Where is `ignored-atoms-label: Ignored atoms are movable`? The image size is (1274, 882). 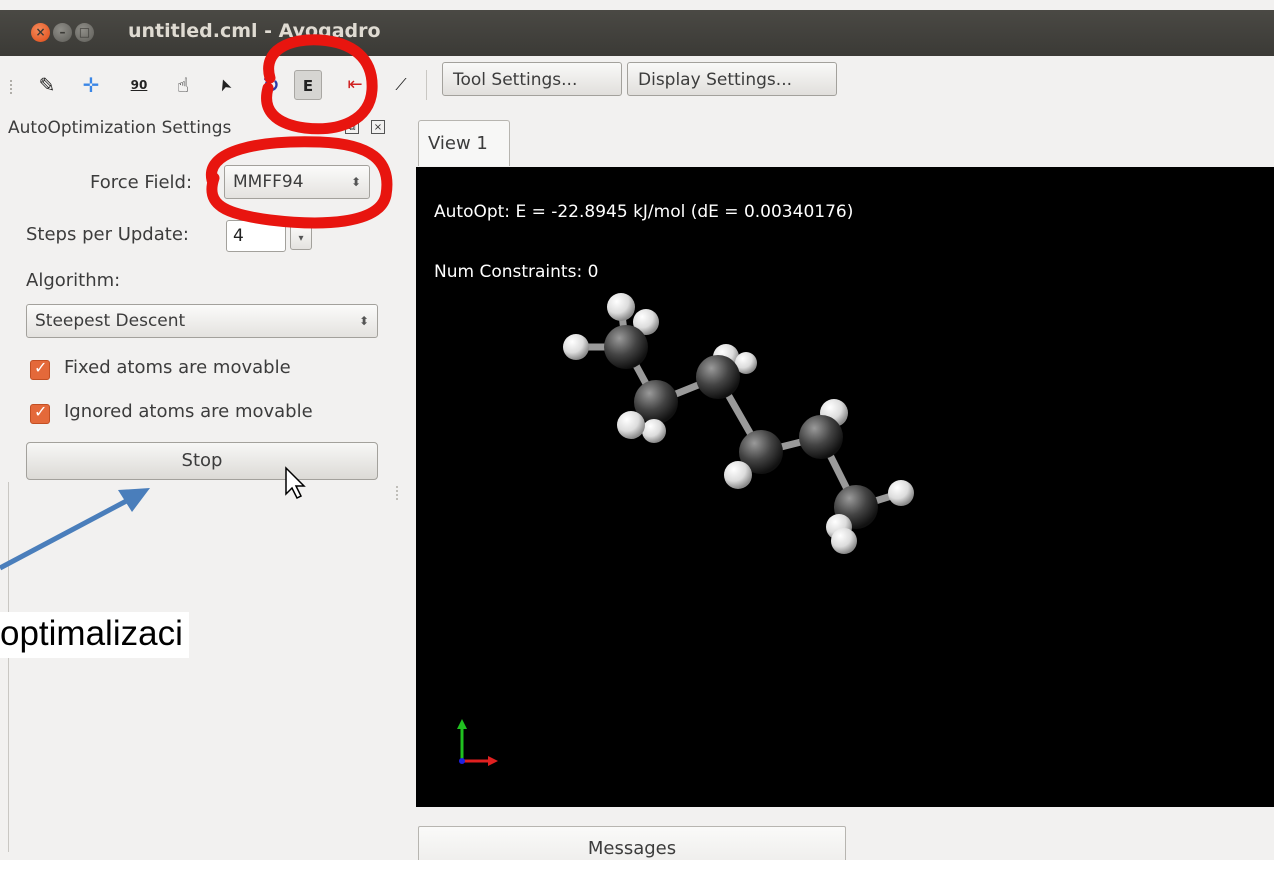 ignored-atoms-label: Ignored atoms are movable is located at coordinates (188, 411).